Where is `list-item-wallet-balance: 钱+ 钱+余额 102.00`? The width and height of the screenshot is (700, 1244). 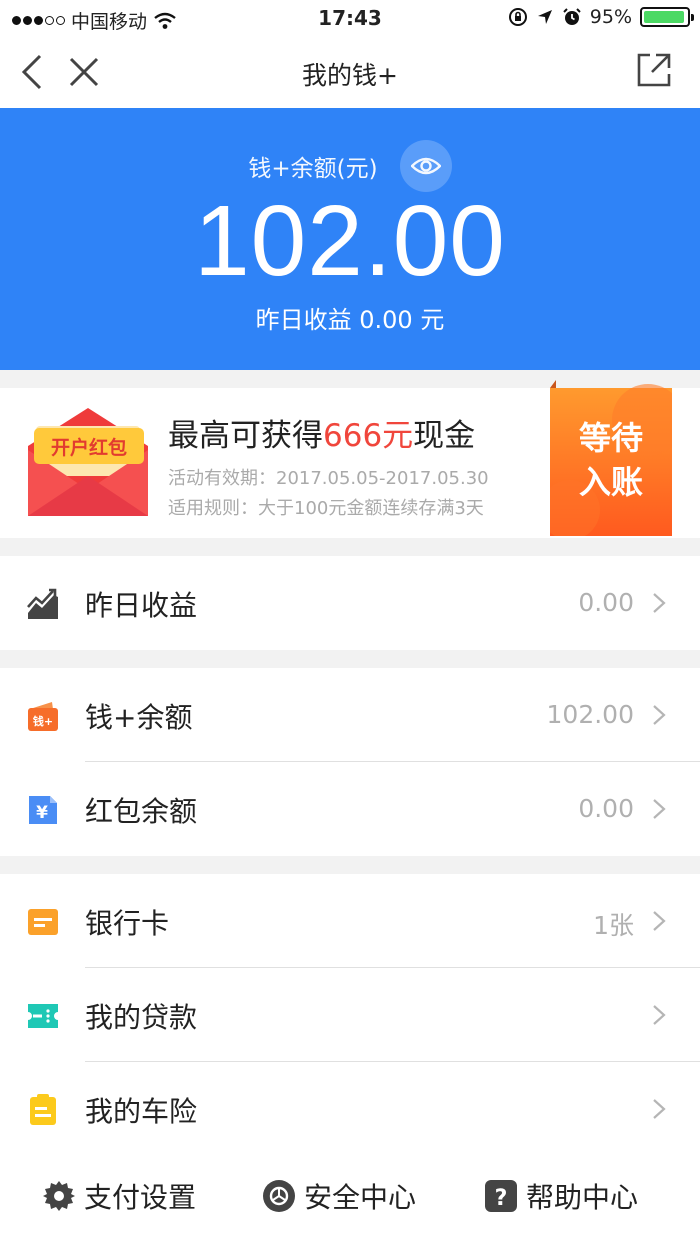
list-item-wallet-balance: 钱+ 钱+余额 102.00 is located at coordinates (350, 715).